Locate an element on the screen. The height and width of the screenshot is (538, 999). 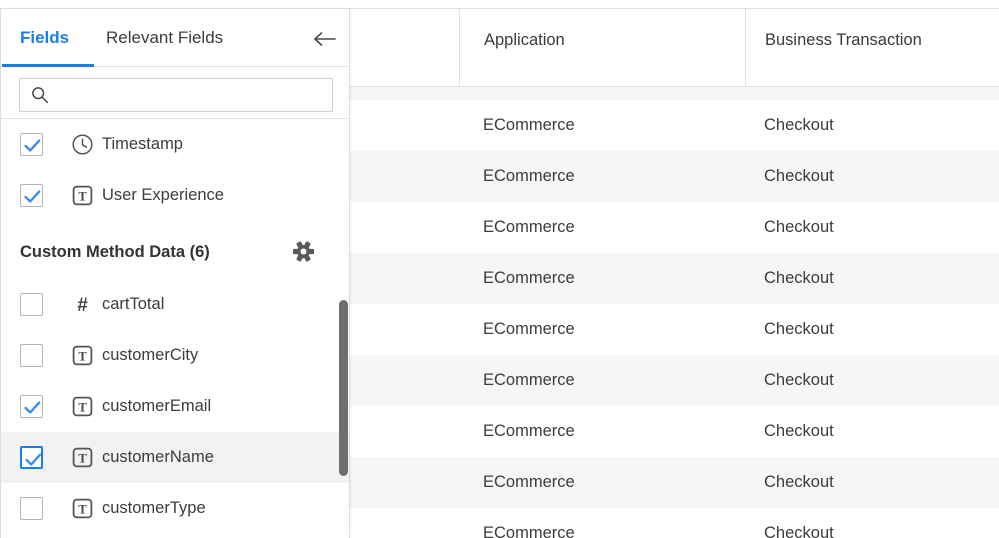
field-row-carttotal: # cartTotal is located at coordinates (175, 304).